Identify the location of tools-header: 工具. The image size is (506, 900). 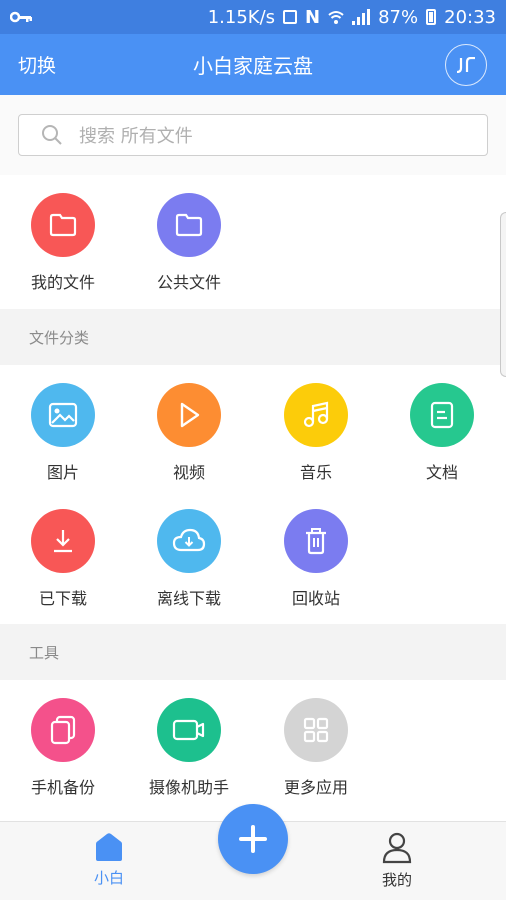
(253, 652).